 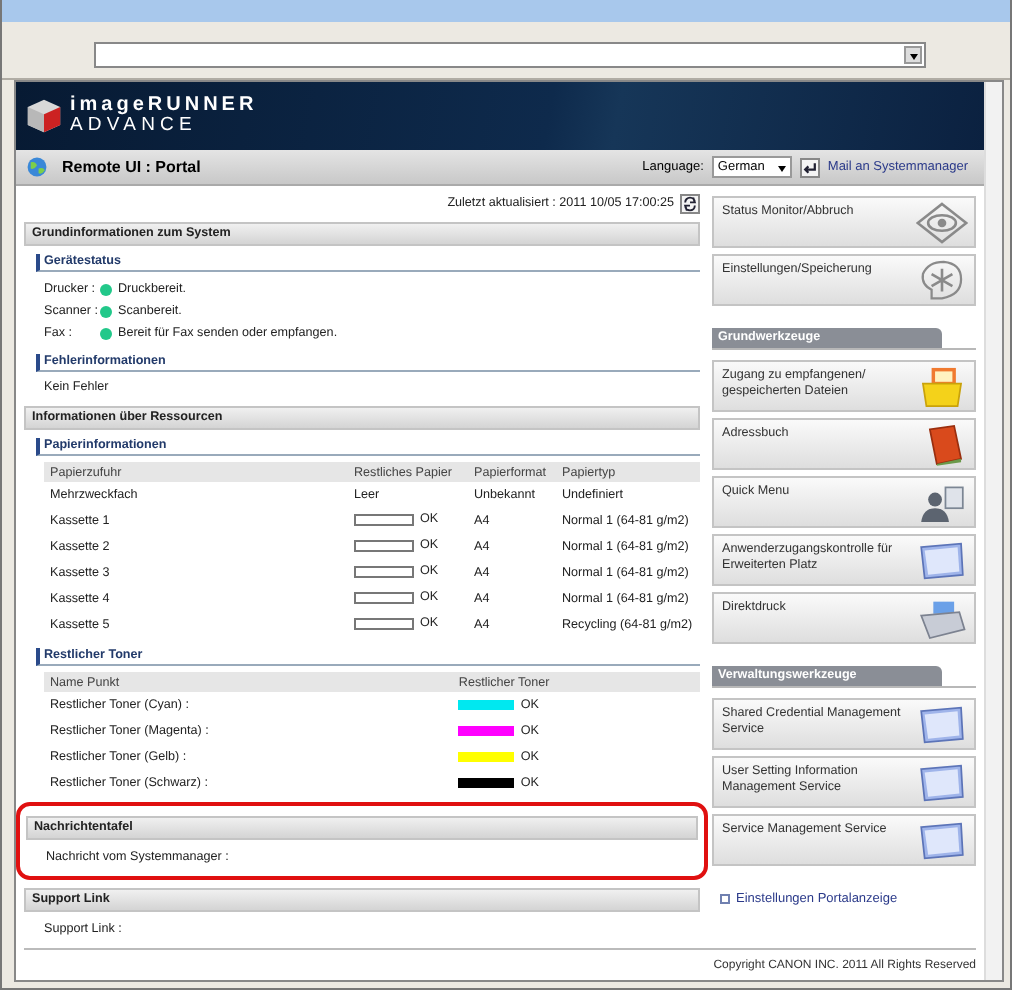 What do you see at coordinates (781, 170) in the screenshot?
I see `dropdown-arrow-icon` at bounding box center [781, 170].